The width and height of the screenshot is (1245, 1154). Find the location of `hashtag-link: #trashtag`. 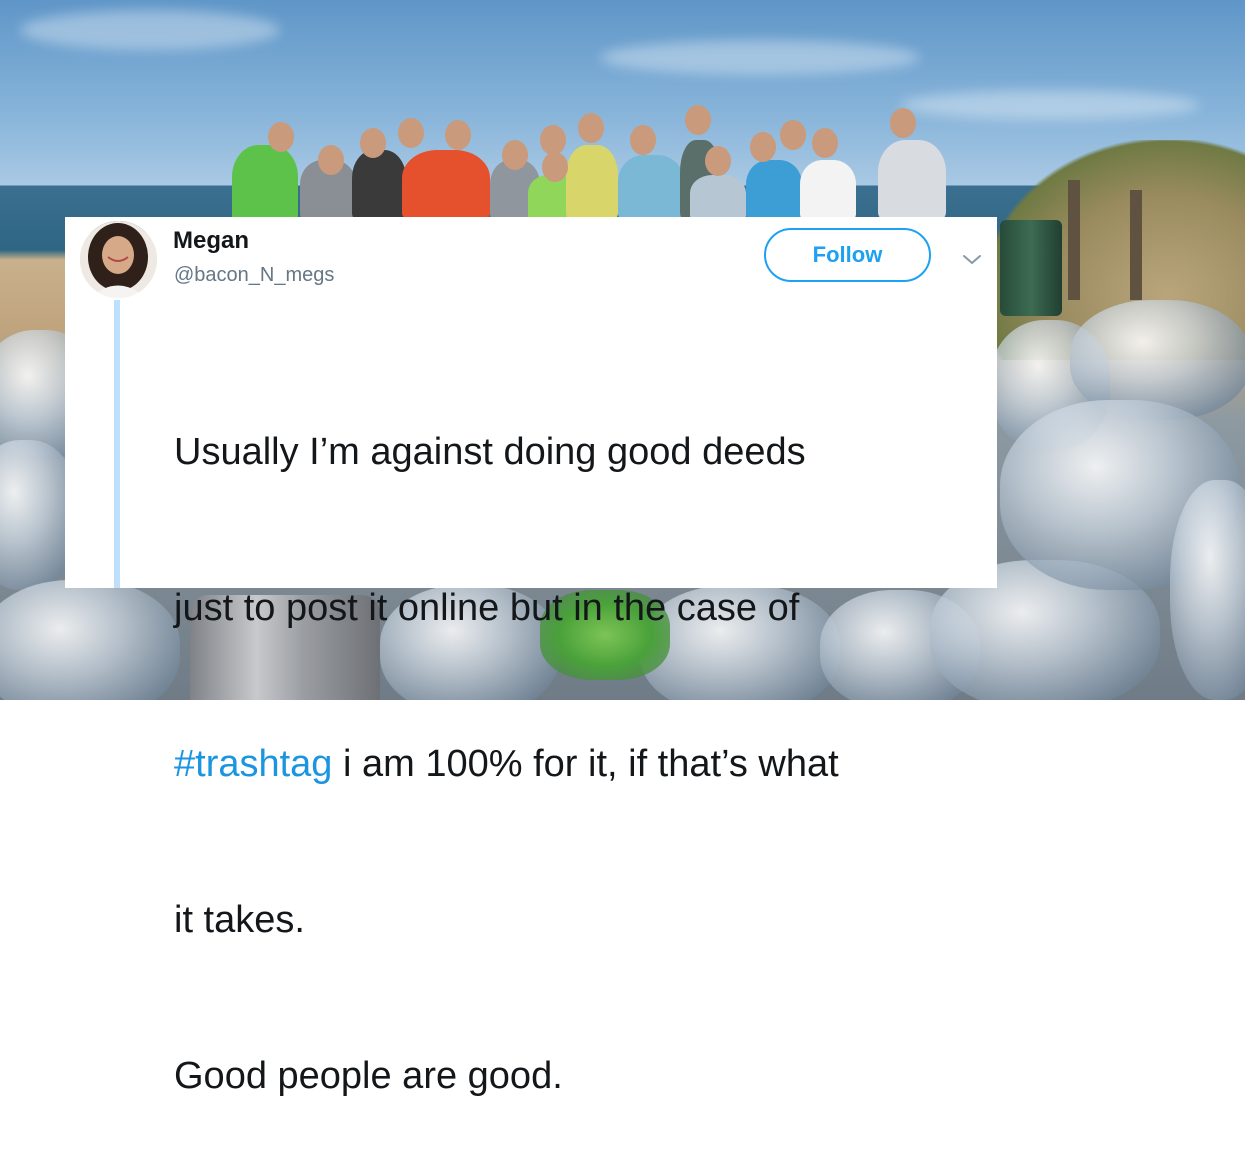

hashtag-link: #trashtag is located at coordinates (253, 764).